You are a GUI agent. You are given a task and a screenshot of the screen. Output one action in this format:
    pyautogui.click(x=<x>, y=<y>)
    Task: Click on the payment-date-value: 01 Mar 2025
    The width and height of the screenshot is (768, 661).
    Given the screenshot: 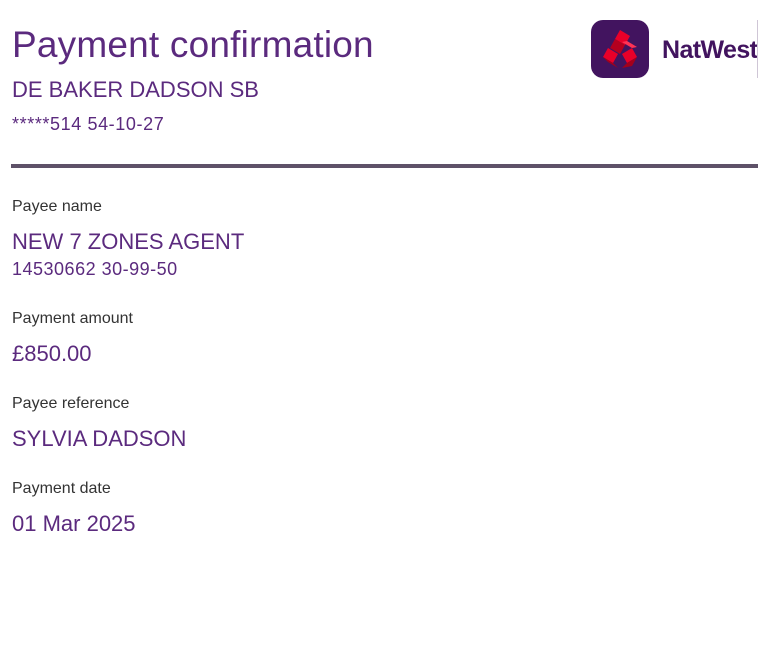 What is the action you would take?
    pyautogui.click(x=74, y=523)
    